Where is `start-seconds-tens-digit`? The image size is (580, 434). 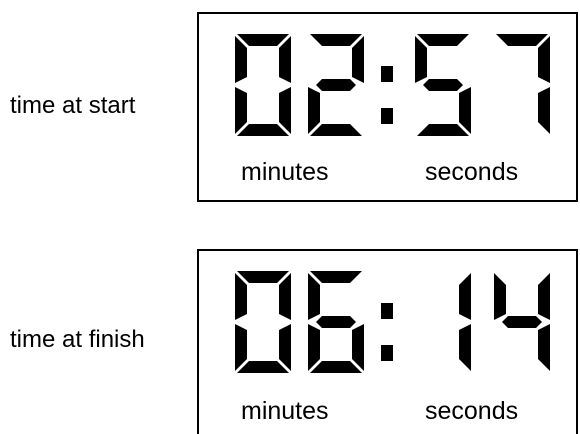 start-seconds-tens-digit is located at coordinates (443, 85).